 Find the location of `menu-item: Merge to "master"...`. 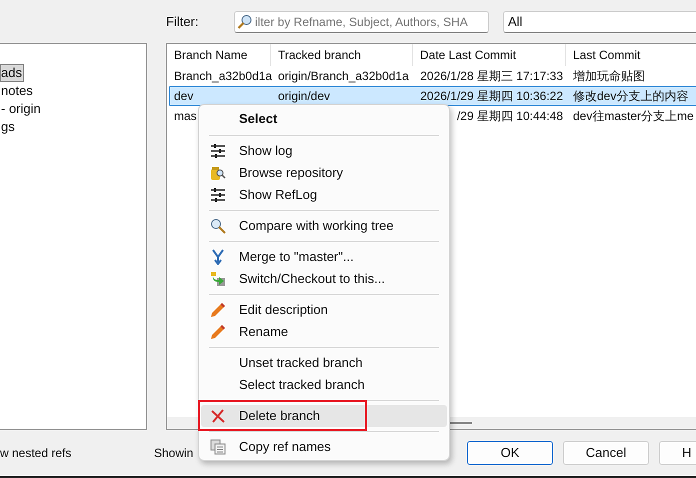

menu-item: Merge to "master"... is located at coordinates (324, 257).